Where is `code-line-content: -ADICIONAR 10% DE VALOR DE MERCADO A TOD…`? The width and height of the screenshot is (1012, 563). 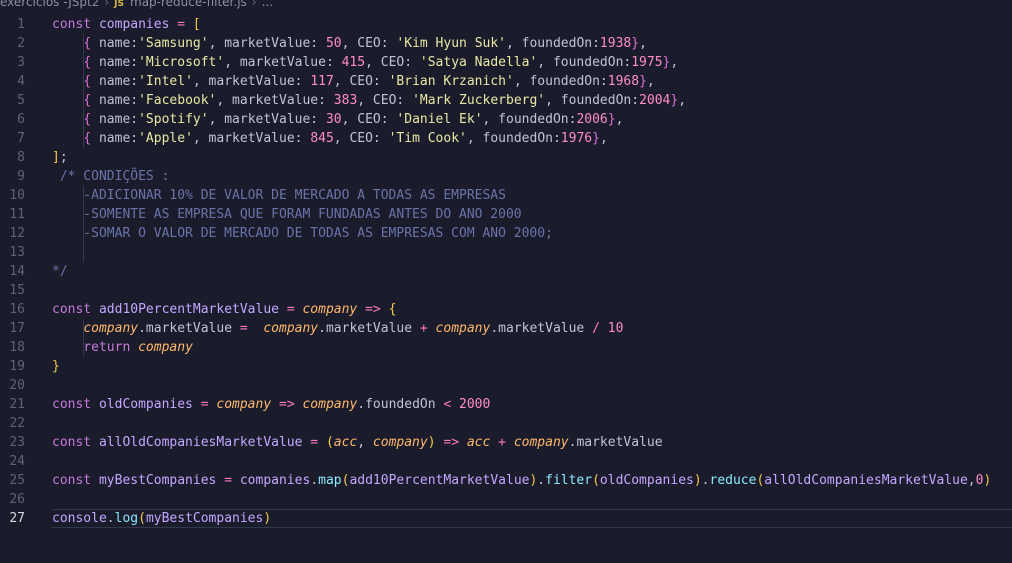 code-line-content: -ADICIONAR 10% DE VALOR DE MERCADO A TOD… is located at coordinates (532, 195).